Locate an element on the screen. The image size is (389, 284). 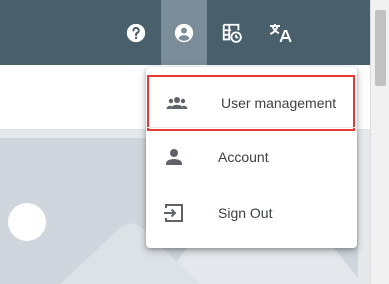
translate-icon is located at coordinates (280, 32).